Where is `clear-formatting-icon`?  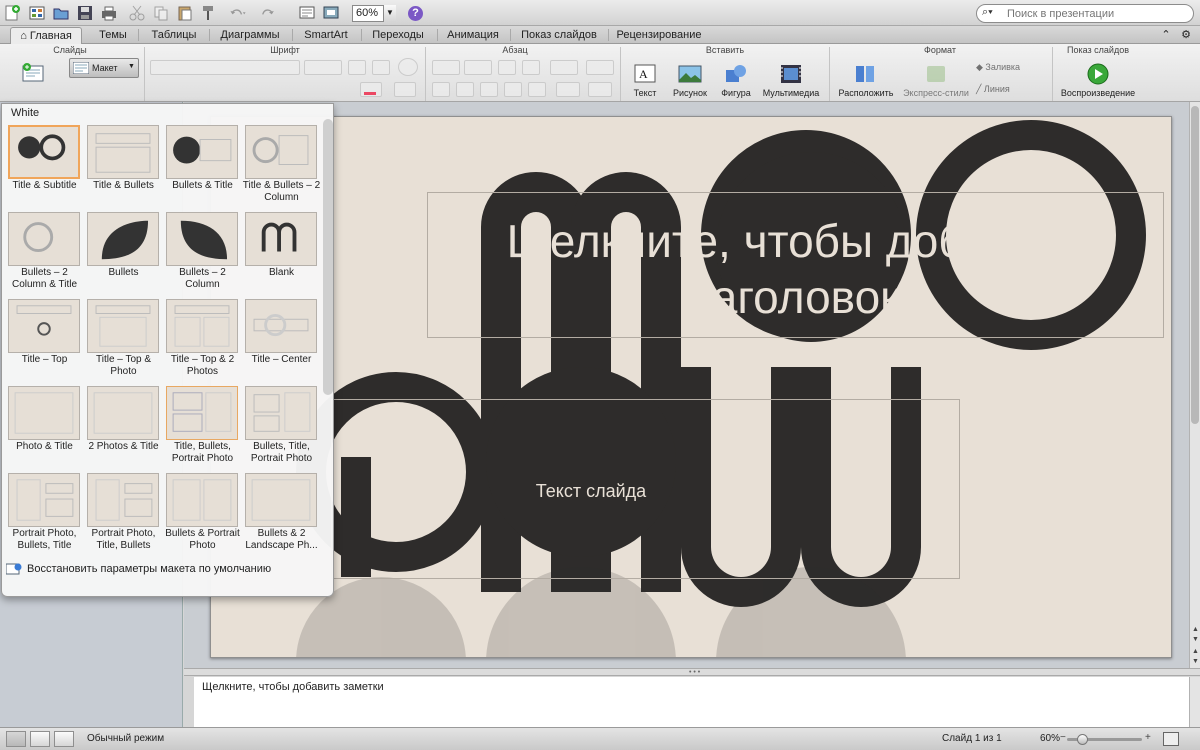 clear-formatting-icon is located at coordinates (408, 67).